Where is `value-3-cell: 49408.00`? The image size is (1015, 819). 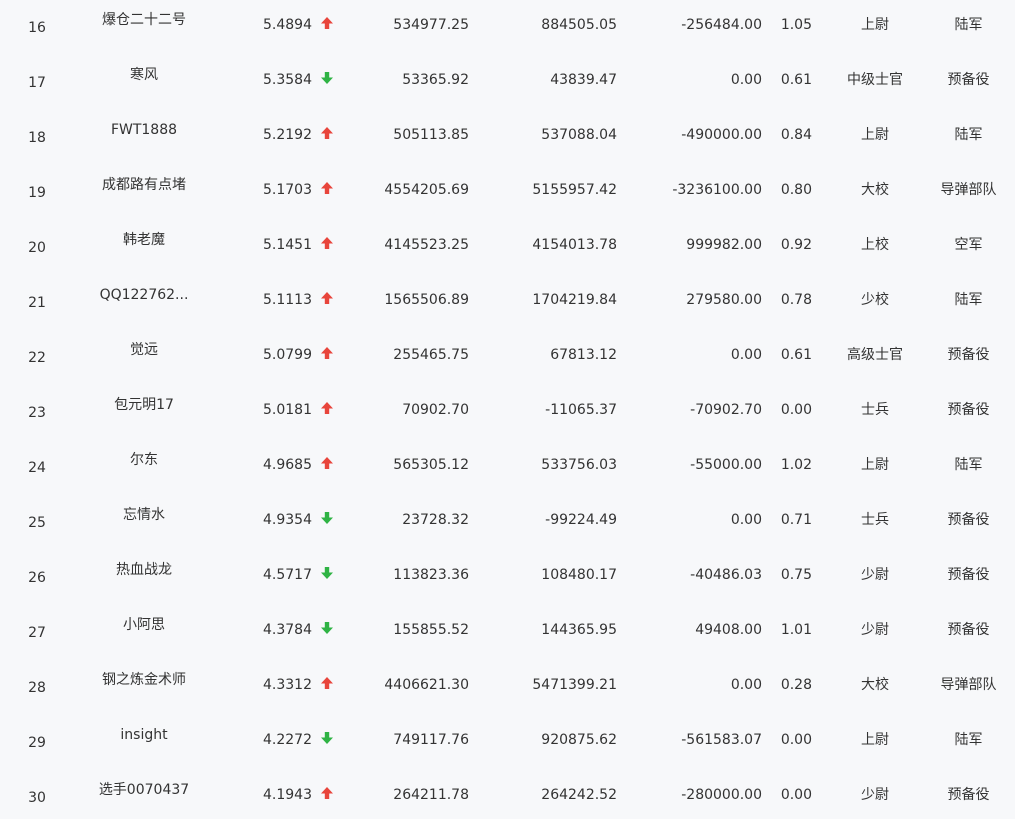 value-3-cell: 49408.00 is located at coordinates (728, 630).